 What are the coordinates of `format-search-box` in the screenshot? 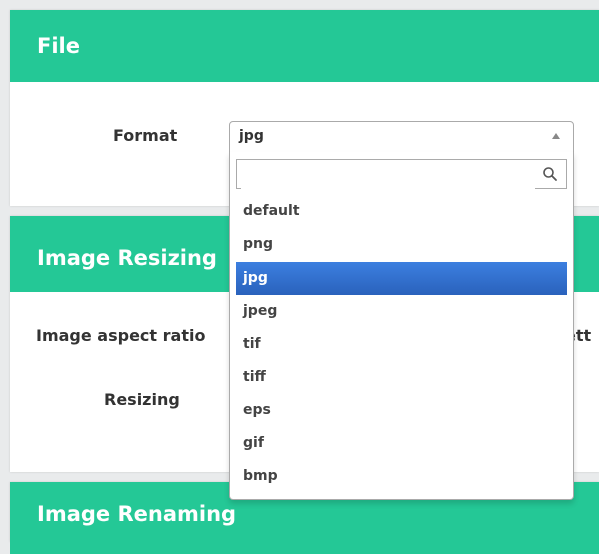 It's located at (401, 174).